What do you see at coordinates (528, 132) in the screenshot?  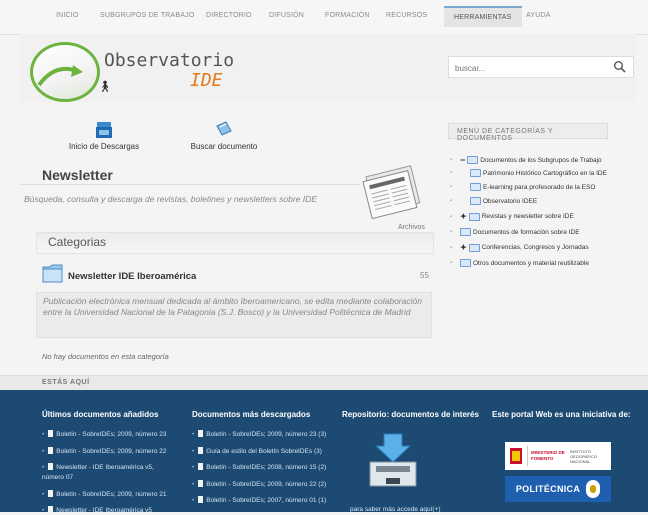 I see `sidebar-heading: MENÚ DE CATEGORÍAS Y DOCUMENTOS` at bounding box center [528, 132].